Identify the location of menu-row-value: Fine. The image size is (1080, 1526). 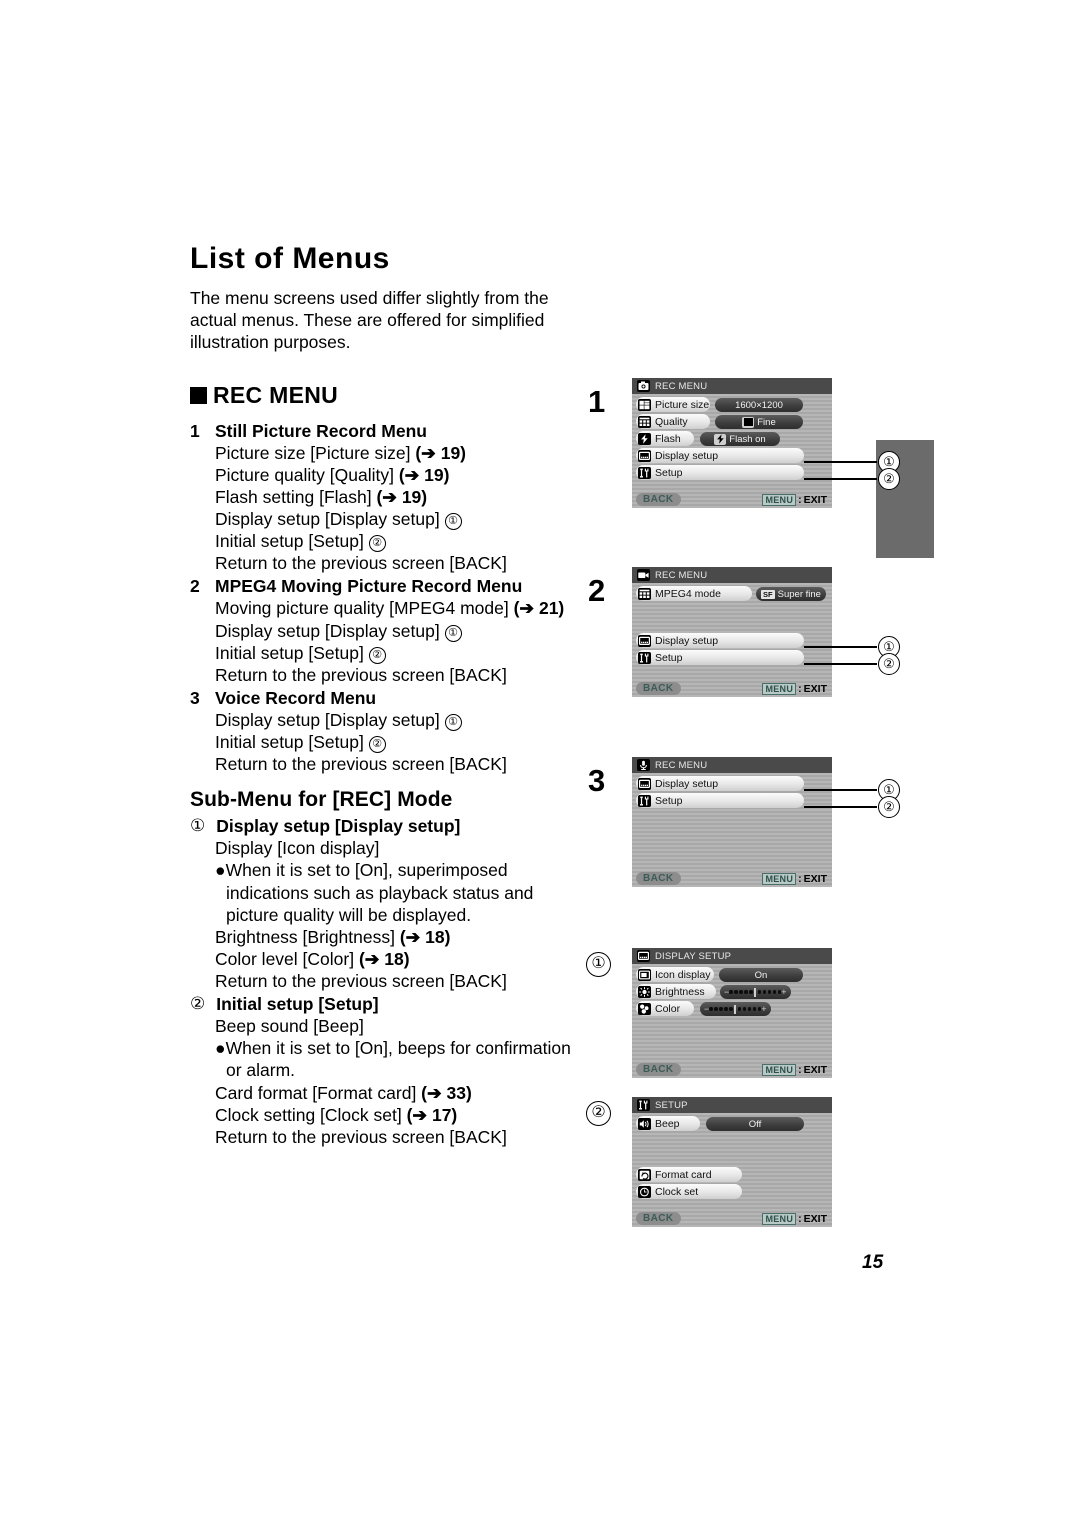
(759, 422).